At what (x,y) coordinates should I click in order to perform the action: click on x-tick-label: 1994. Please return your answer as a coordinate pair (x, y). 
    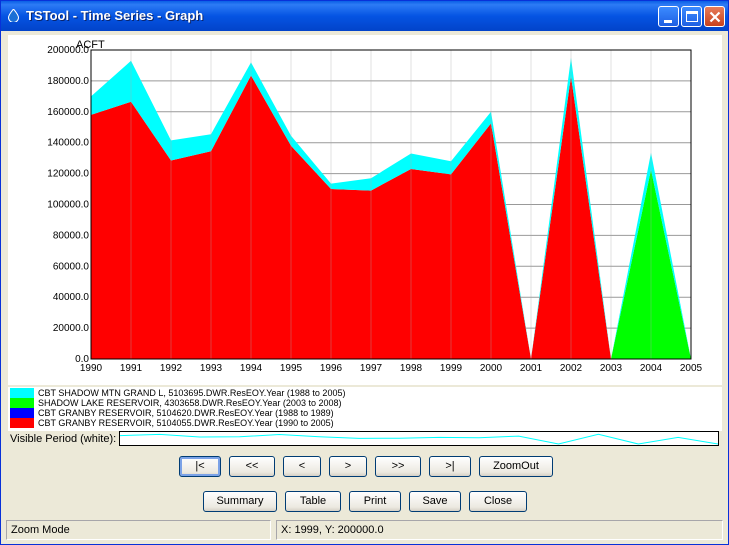
    Looking at the image, I should click on (251, 368).